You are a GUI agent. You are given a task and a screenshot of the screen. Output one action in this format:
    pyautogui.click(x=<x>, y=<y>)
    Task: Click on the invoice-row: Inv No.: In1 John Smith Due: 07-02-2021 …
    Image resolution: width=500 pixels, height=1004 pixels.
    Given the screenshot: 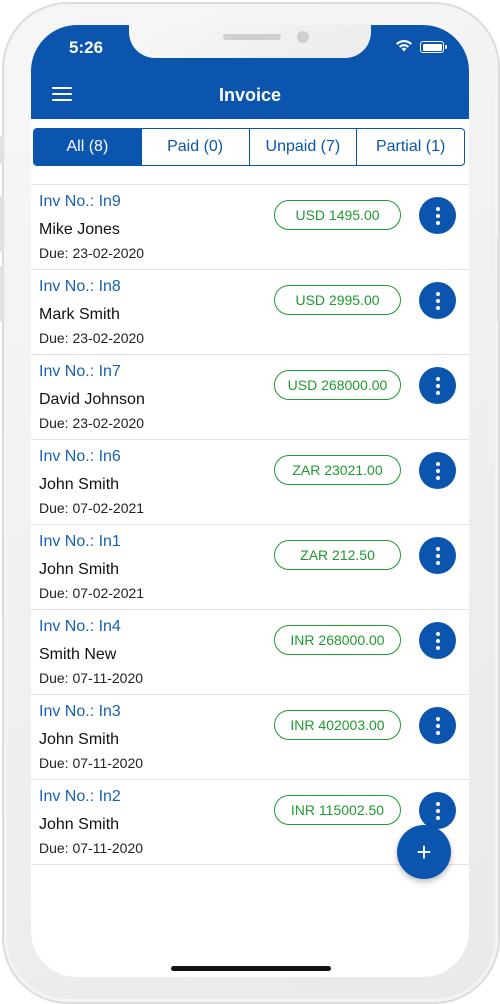 What is the action you would take?
    pyautogui.click(x=250, y=567)
    